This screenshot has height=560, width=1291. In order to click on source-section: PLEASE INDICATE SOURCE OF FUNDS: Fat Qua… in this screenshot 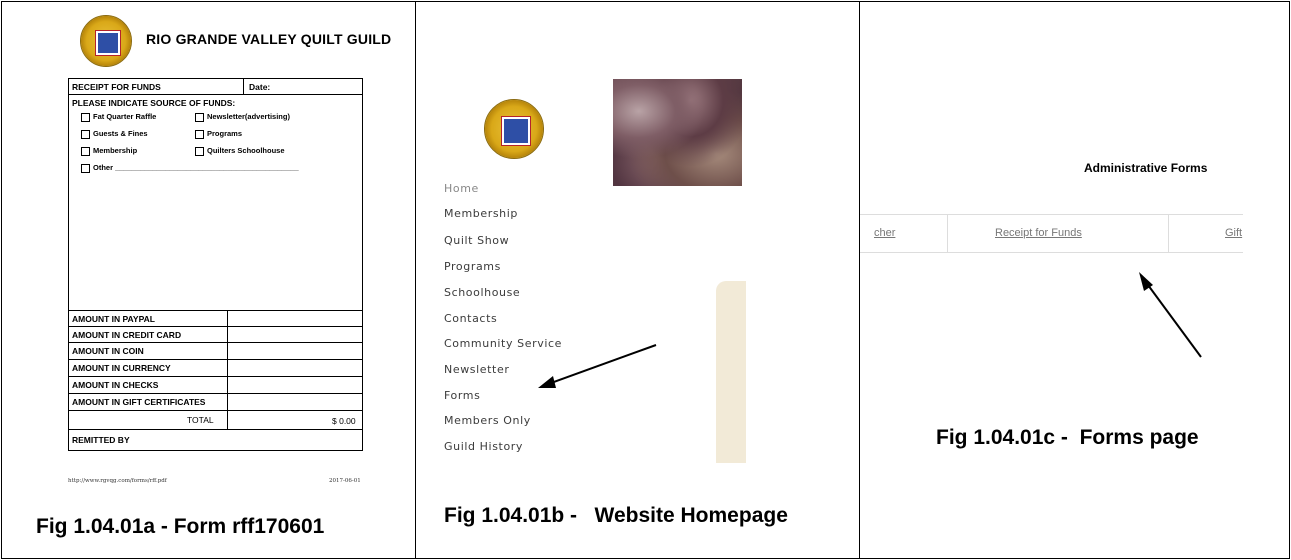, I will do `click(215, 202)`.